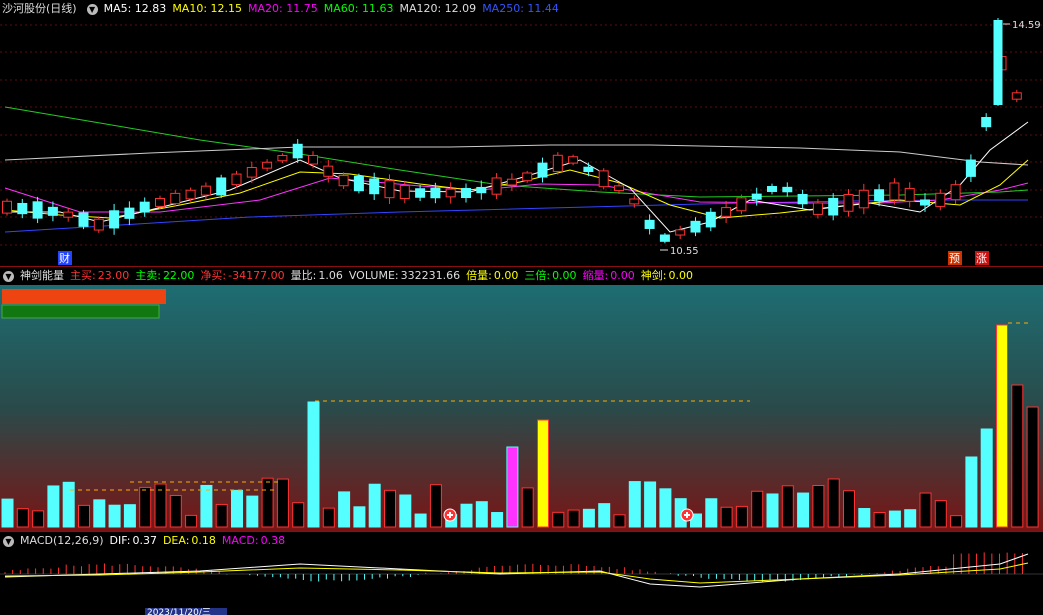 This screenshot has width=1043, height=615. Describe the element at coordinates (256, 275) in the screenshot. I see `legend-value: -34177.00` at that location.